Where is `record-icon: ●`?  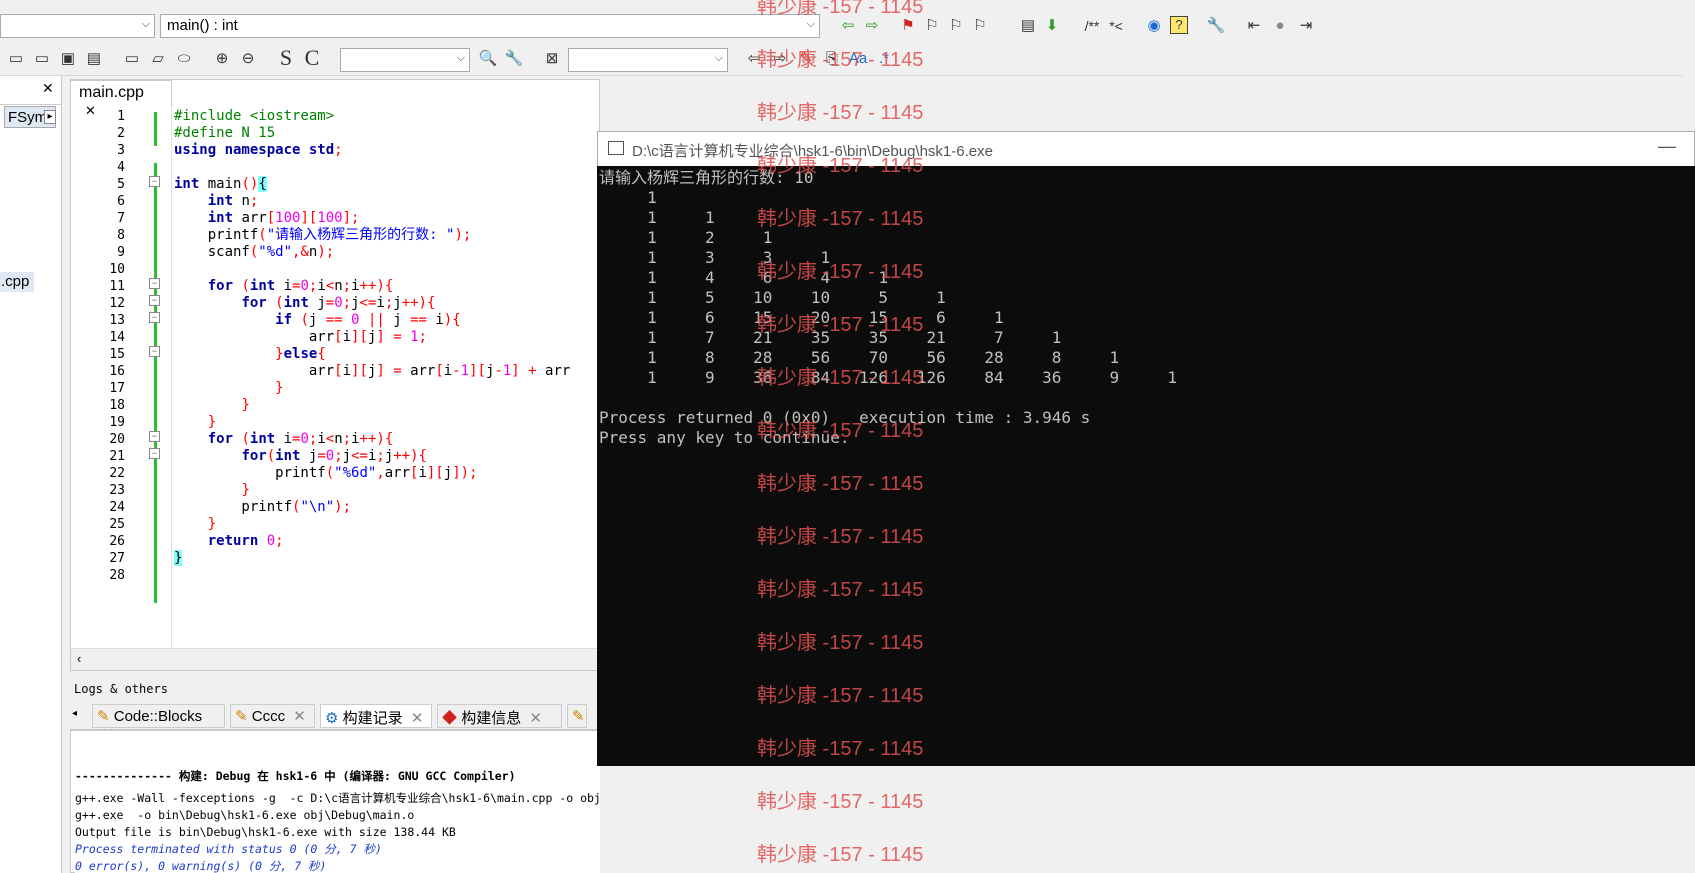 record-icon: ● is located at coordinates (1280, 26).